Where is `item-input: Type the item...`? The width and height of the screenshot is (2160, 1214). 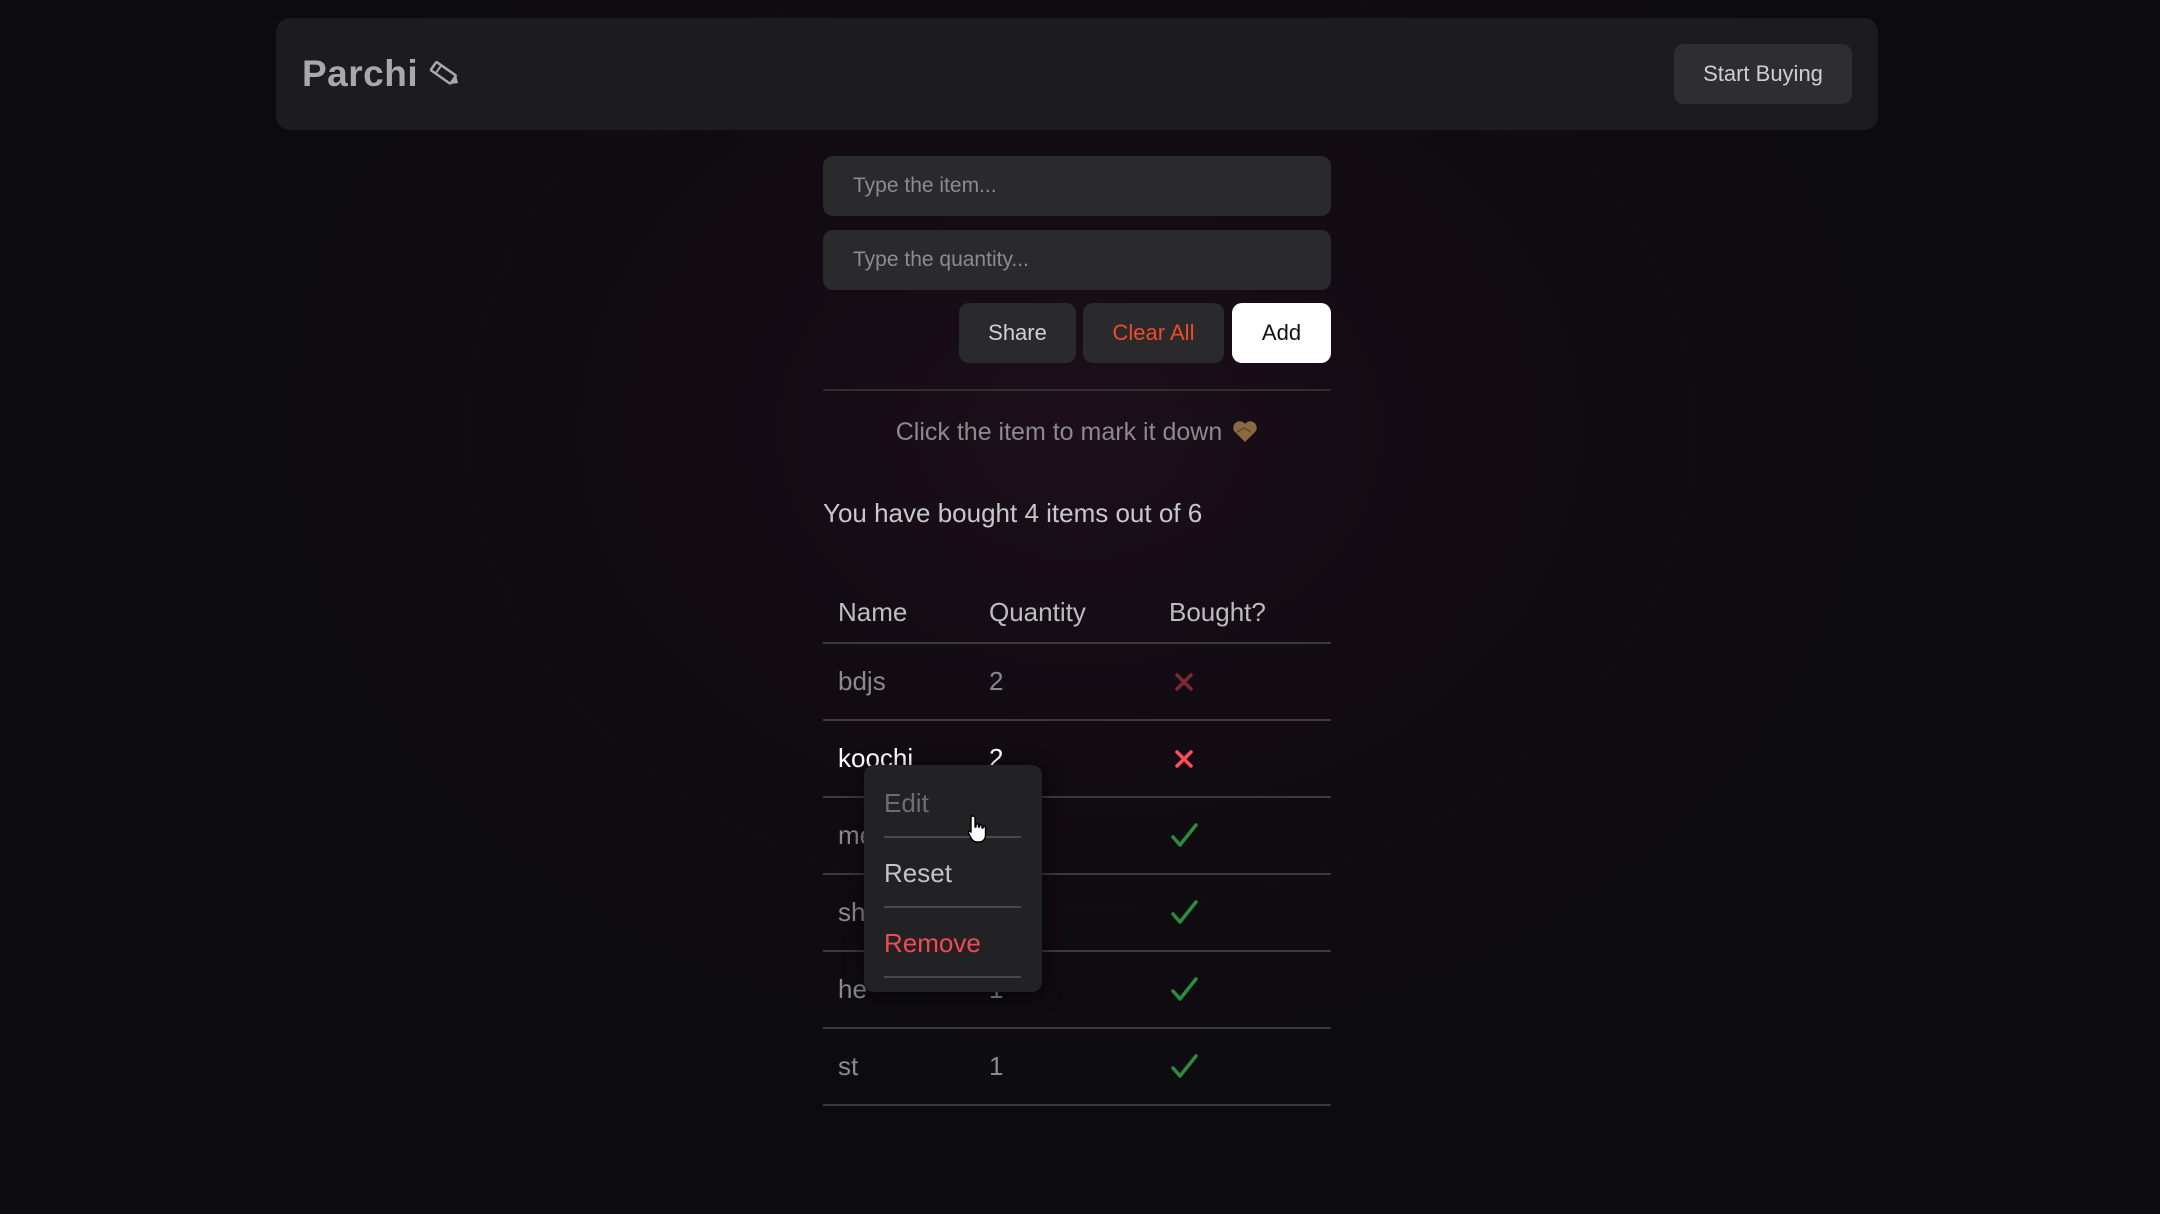
item-input: Type the item... is located at coordinates (1077, 186).